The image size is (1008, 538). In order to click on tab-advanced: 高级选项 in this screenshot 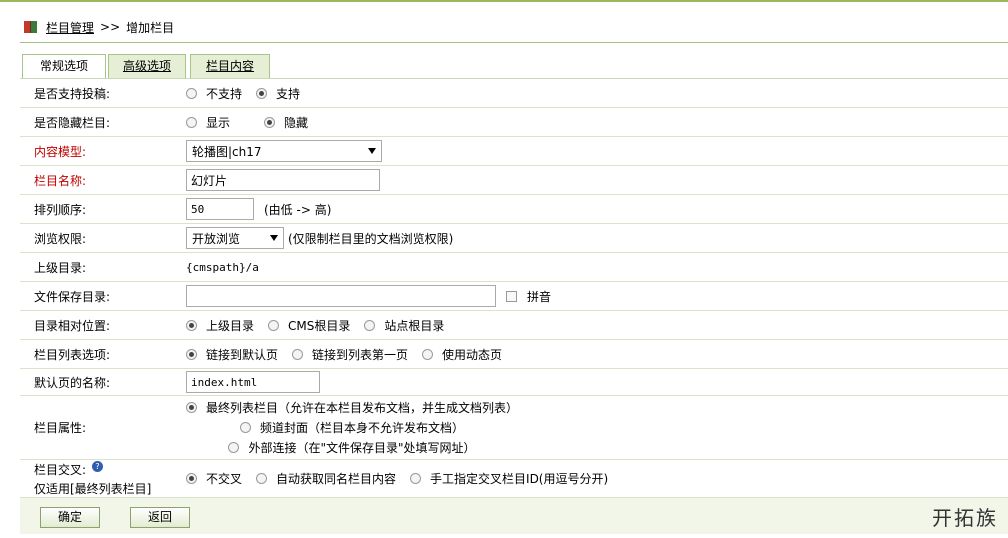, I will do `click(147, 66)`.